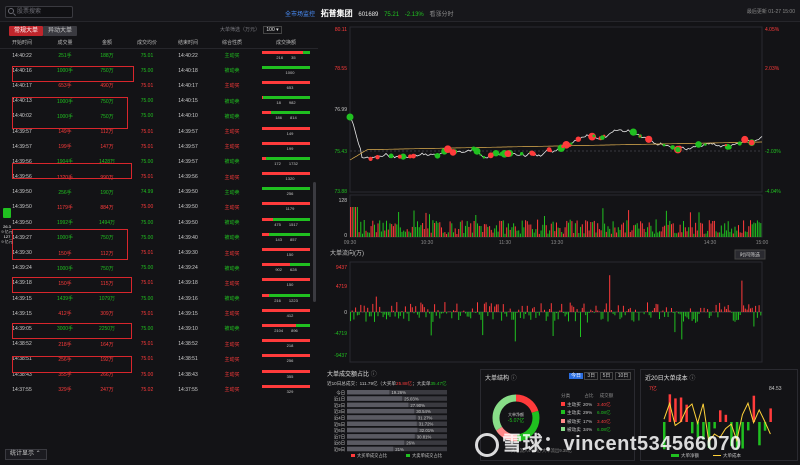 This screenshot has height=465, width=800. I want to click on table-row: 14:39:57 149手 112万 75.01 14:39:57 主动买 149, so click(159, 131).